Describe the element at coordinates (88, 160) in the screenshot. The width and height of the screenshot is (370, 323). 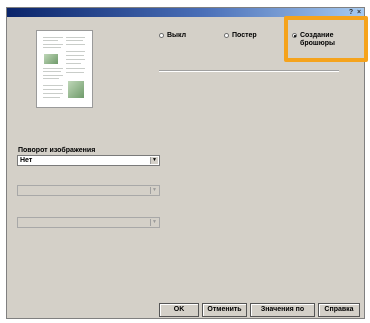
I see `rotation-select: Нет ▼` at that location.